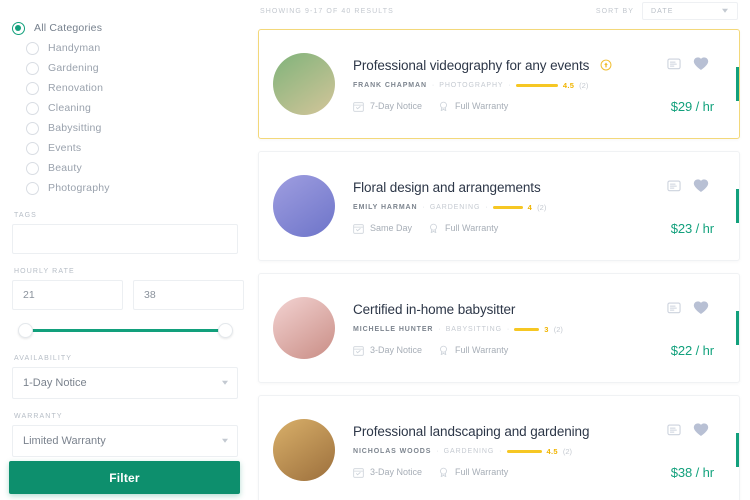  What do you see at coordinates (125, 128) in the screenshot?
I see `category-option-babysitting: Babysitting` at bounding box center [125, 128].